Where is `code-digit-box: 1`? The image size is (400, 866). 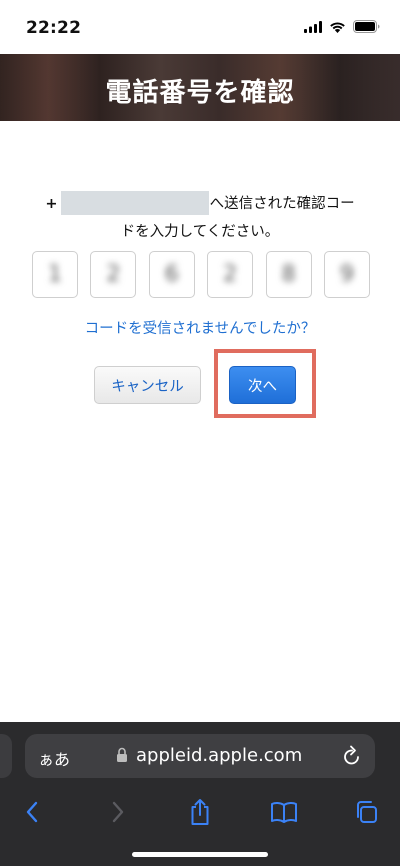 code-digit-box: 1 is located at coordinates (55, 274).